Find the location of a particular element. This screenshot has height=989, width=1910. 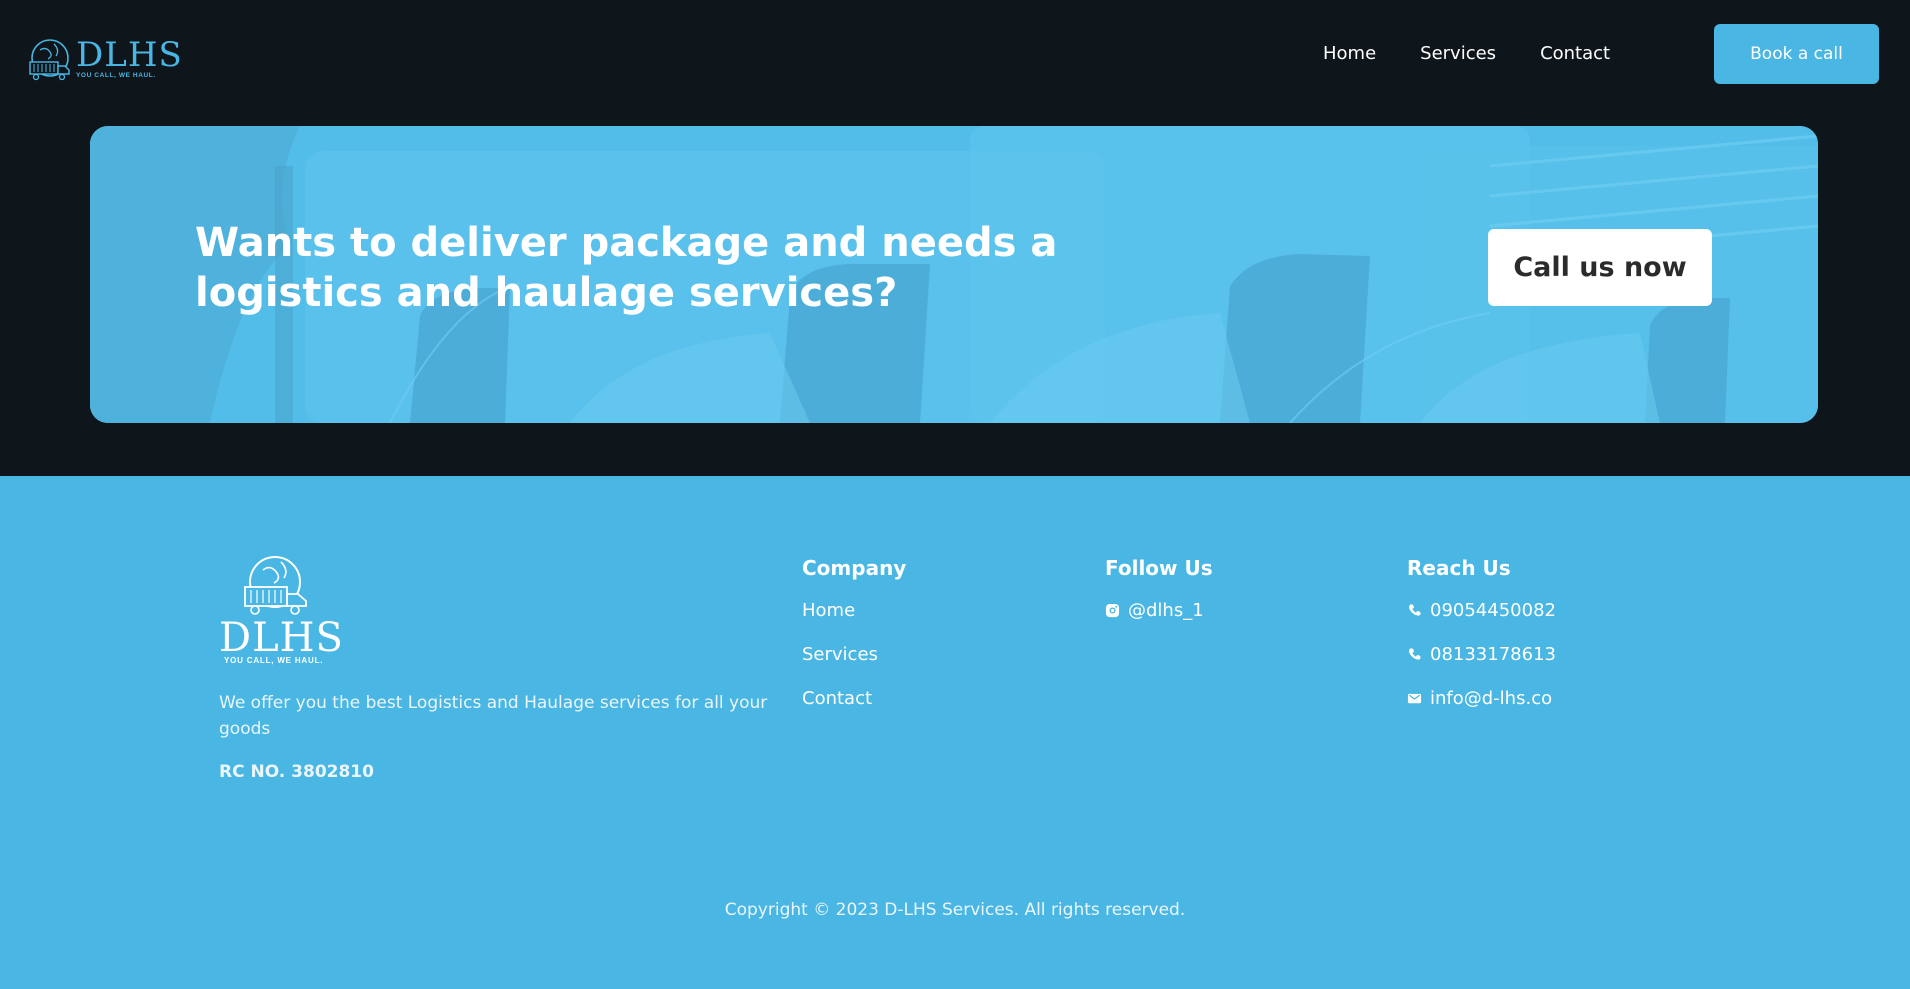

footer-logo-wordmark: DLHS is located at coordinates (281, 638).